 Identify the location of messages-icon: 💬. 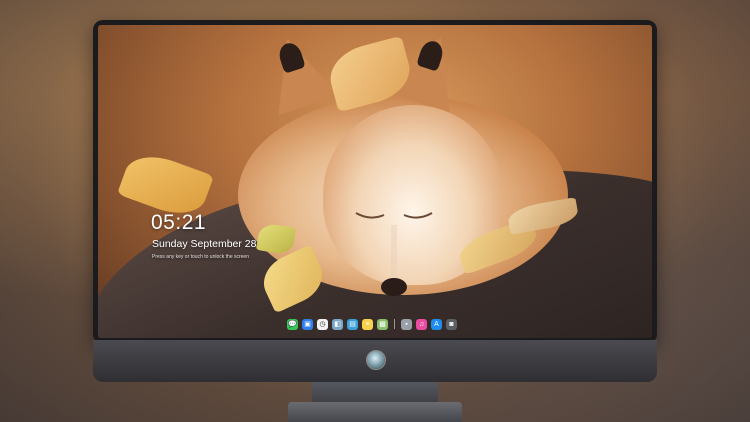
(292, 324).